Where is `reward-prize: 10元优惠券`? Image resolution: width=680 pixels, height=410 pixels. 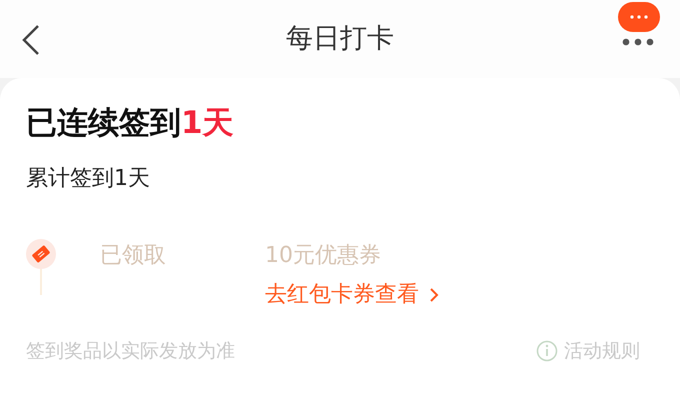 reward-prize: 10元优惠券 is located at coordinates (323, 256).